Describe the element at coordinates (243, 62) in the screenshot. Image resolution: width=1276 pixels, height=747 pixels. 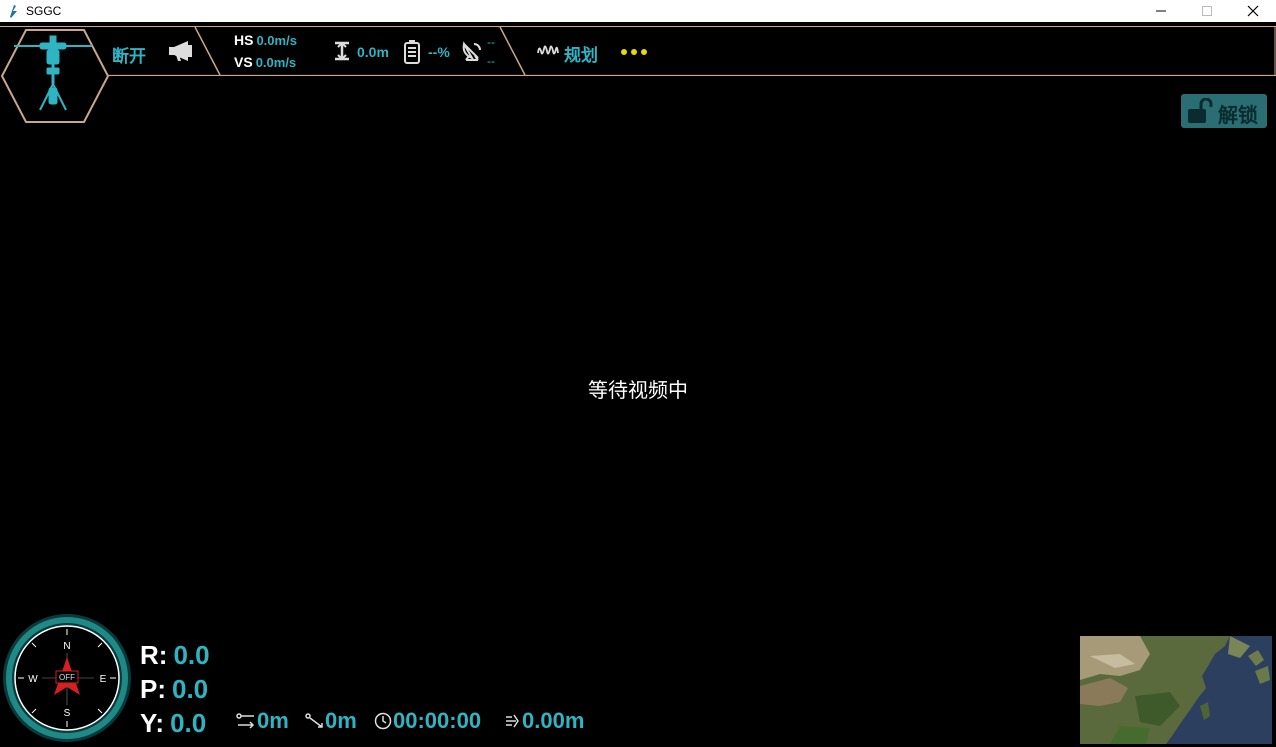
I see `vs-label: VS` at that location.